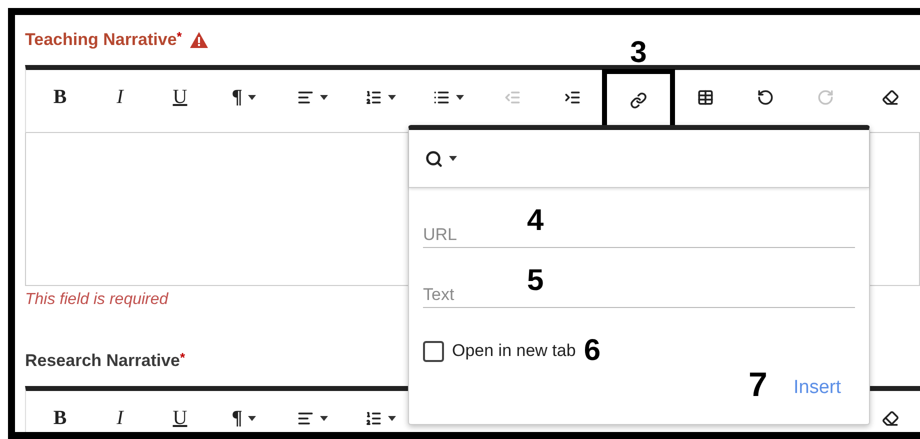  Describe the element at coordinates (434, 159) in the screenshot. I see `search-icon` at that location.